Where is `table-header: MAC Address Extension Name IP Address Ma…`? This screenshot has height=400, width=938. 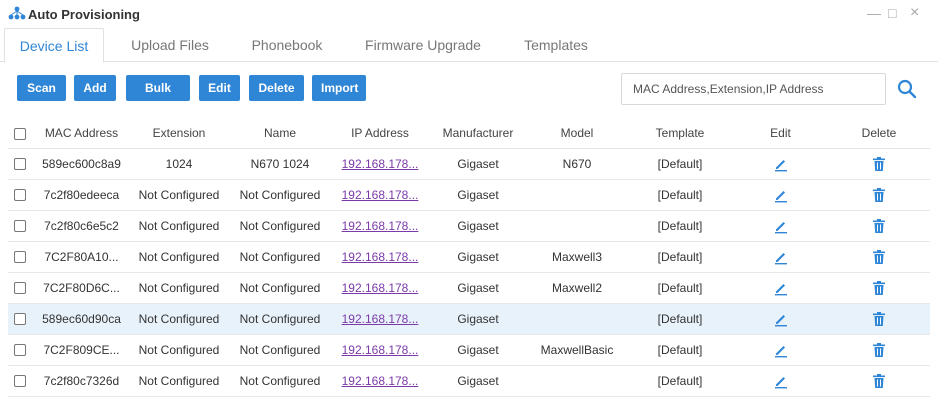
table-header: MAC Address Extension Name IP Address Ma… is located at coordinates (469, 133).